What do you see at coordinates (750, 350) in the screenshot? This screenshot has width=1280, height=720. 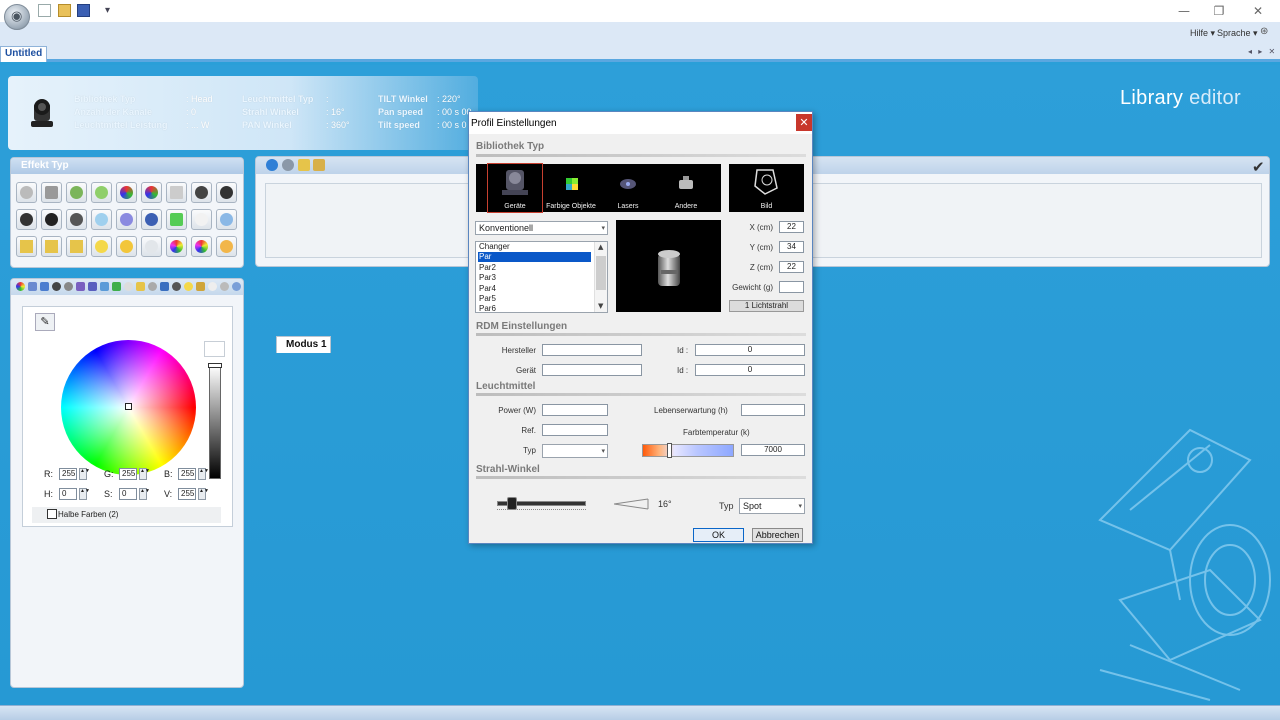 I see `id-input-1: 0` at bounding box center [750, 350].